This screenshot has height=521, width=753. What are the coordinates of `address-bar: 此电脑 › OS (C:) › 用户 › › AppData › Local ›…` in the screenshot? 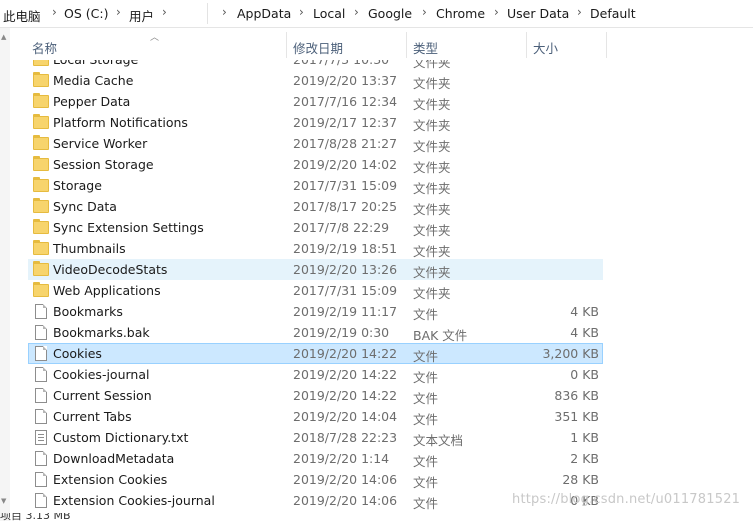 It's located at (376, 14).